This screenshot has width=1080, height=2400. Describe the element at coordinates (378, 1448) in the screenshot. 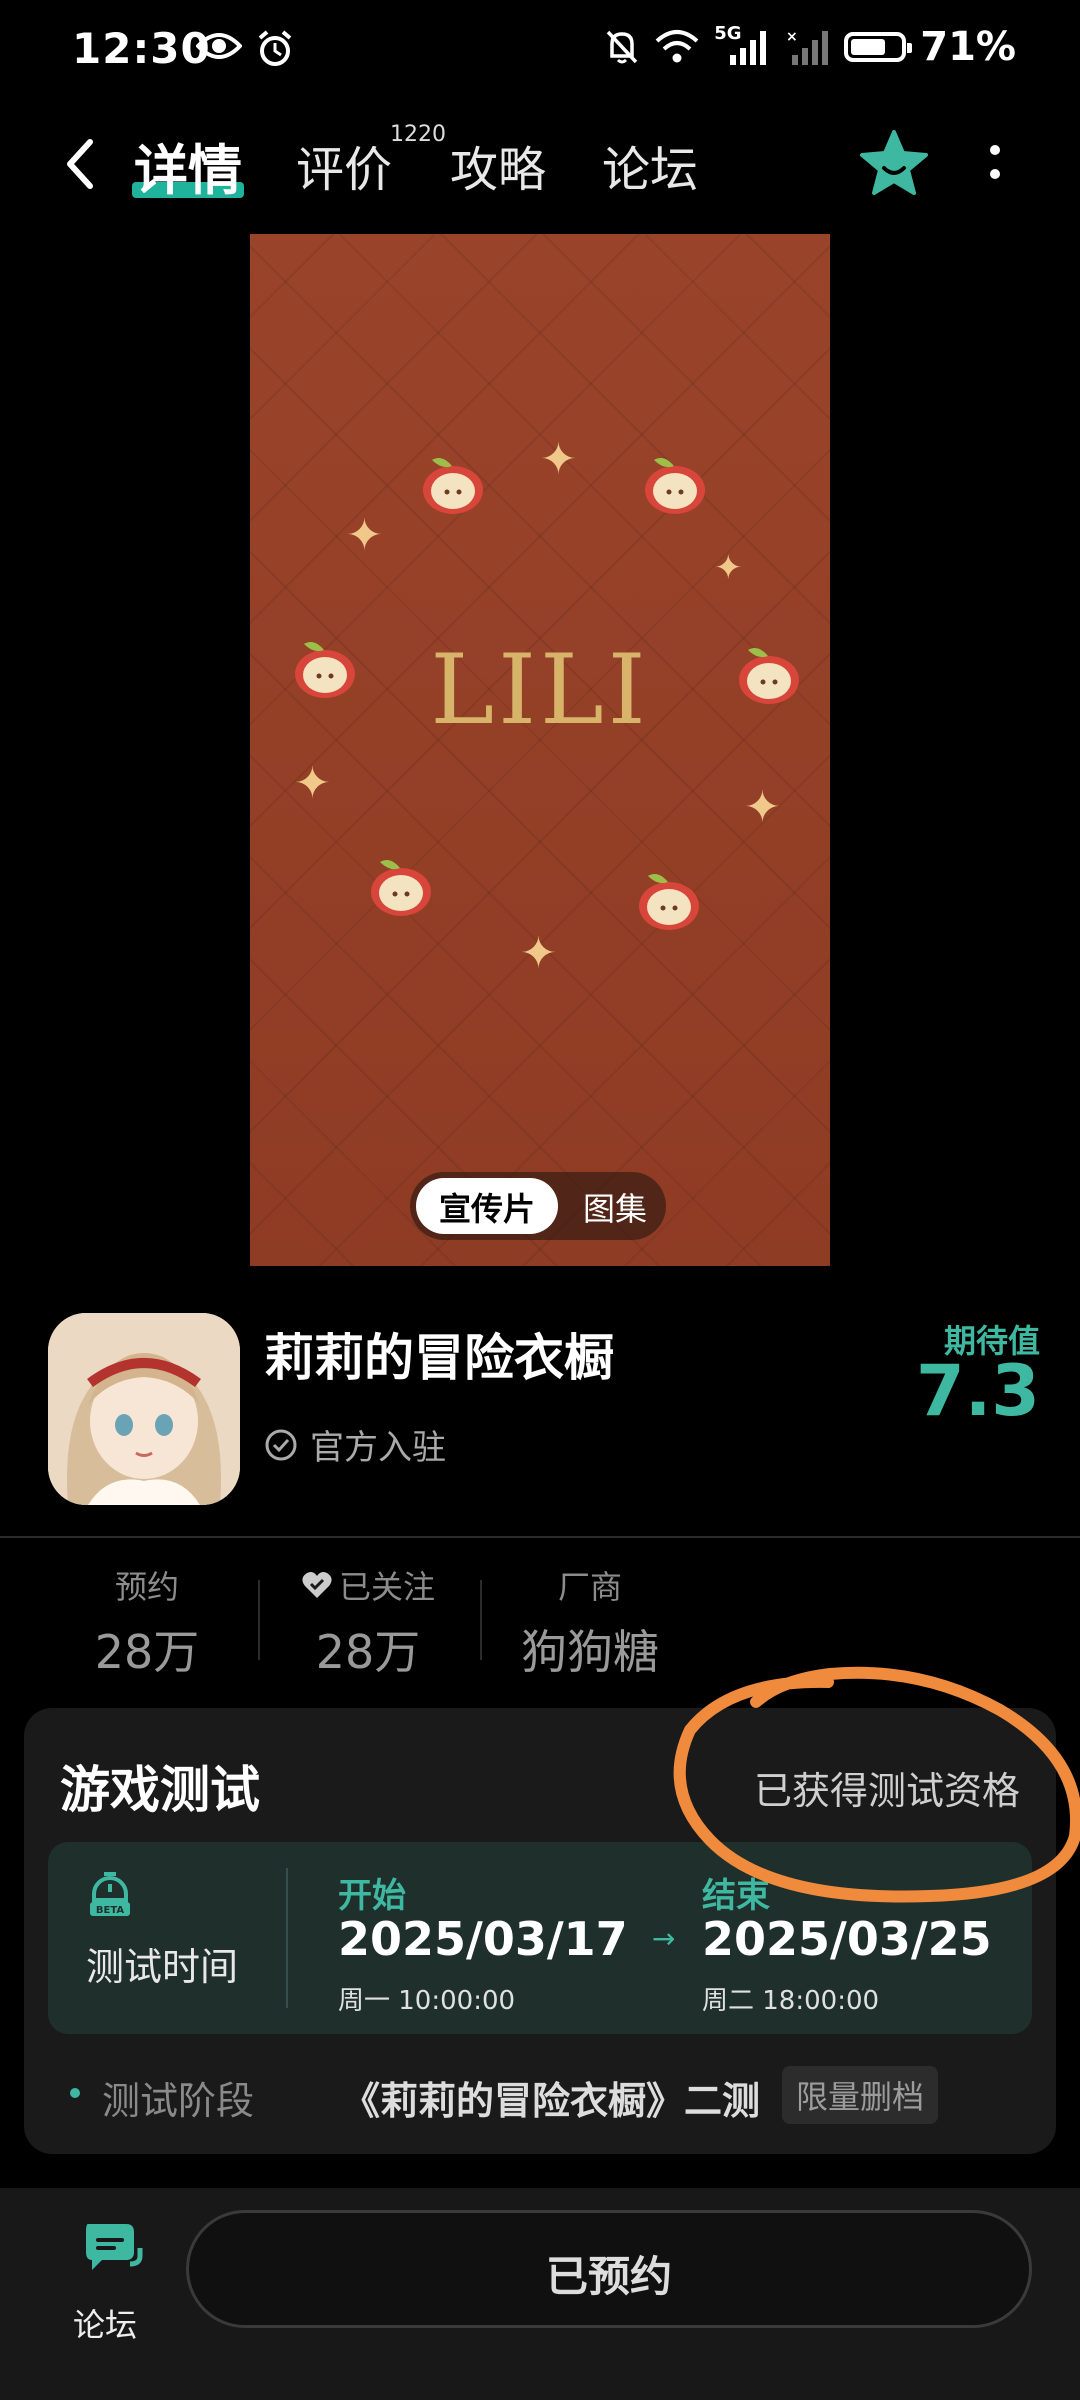

I see `official-label: 官方入驻` at that location.